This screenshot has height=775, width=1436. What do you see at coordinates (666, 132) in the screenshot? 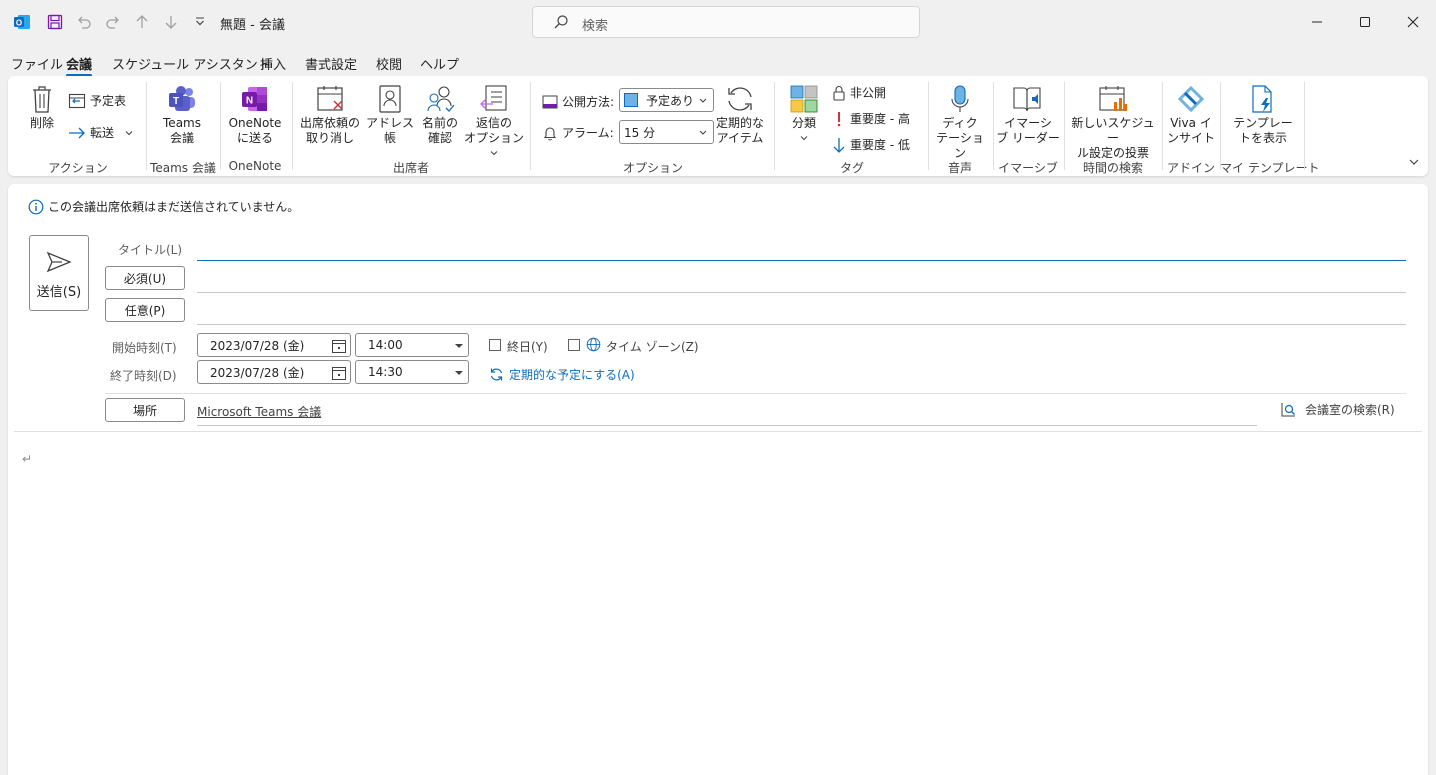
I see `reminder-select: 15 分` at bounding box center [666, 132].